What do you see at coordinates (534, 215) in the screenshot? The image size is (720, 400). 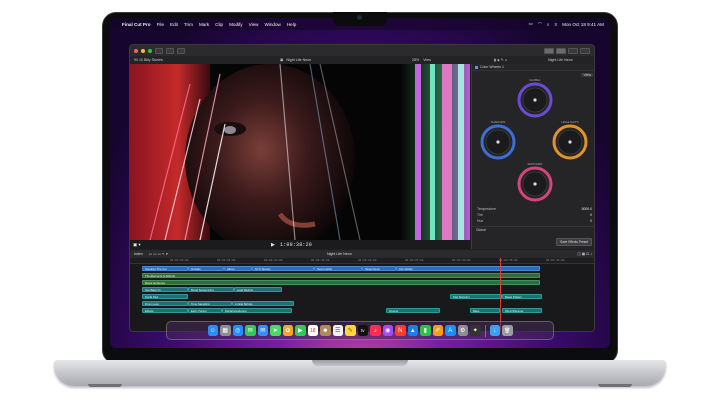 I see `param-tint: Tint 0` at bounding box center [534, 215].